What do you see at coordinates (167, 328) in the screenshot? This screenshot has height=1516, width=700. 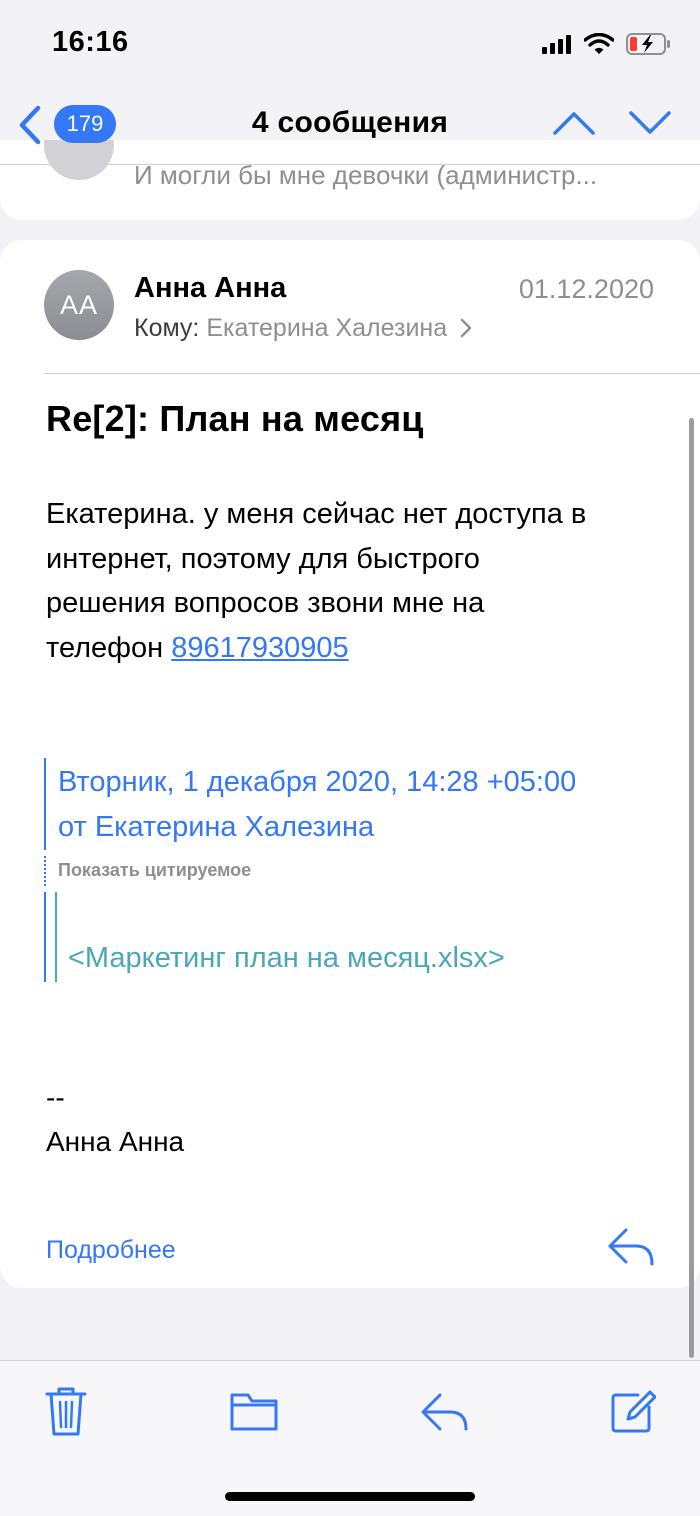 I see `recipient-label: Кому:` at bounding box center [167, 328].